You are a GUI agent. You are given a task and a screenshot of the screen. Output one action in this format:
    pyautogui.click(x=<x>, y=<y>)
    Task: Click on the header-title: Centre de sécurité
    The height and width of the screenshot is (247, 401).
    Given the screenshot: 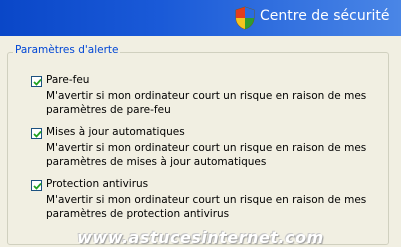 What is the action you would take?
    pyautogui.click(x=325, y=16)
    